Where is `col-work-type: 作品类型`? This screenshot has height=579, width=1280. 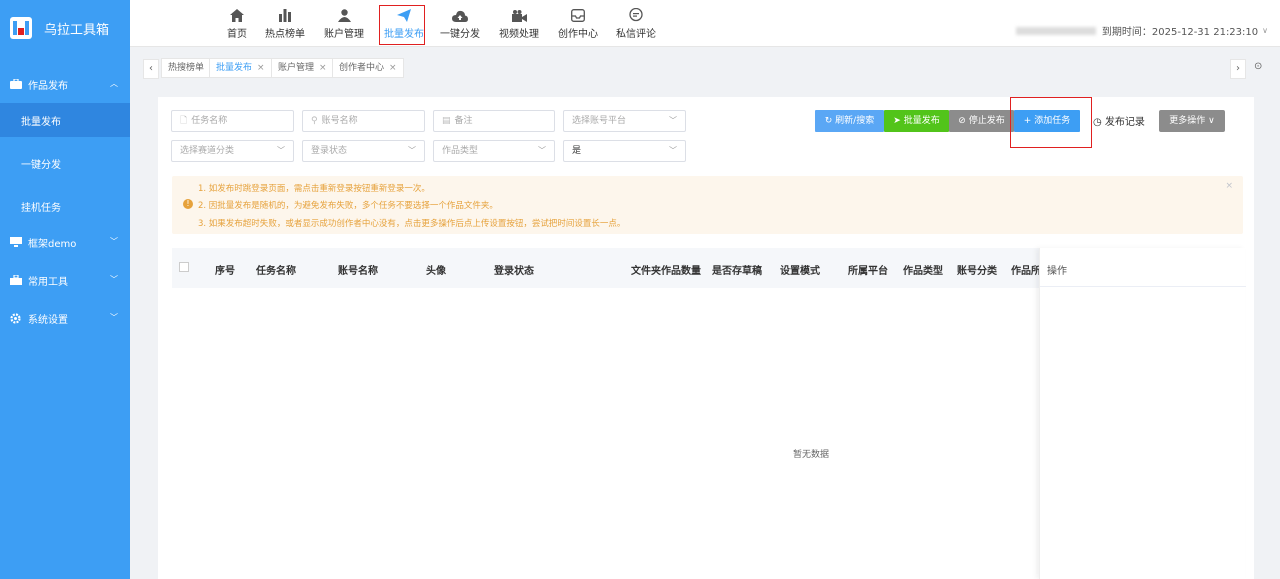 col-work-type: 作品类型 is located at coordinates (923, 271).